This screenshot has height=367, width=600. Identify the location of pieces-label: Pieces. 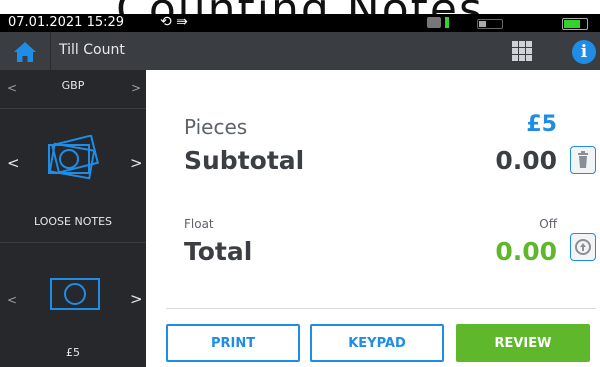
(216, 127).